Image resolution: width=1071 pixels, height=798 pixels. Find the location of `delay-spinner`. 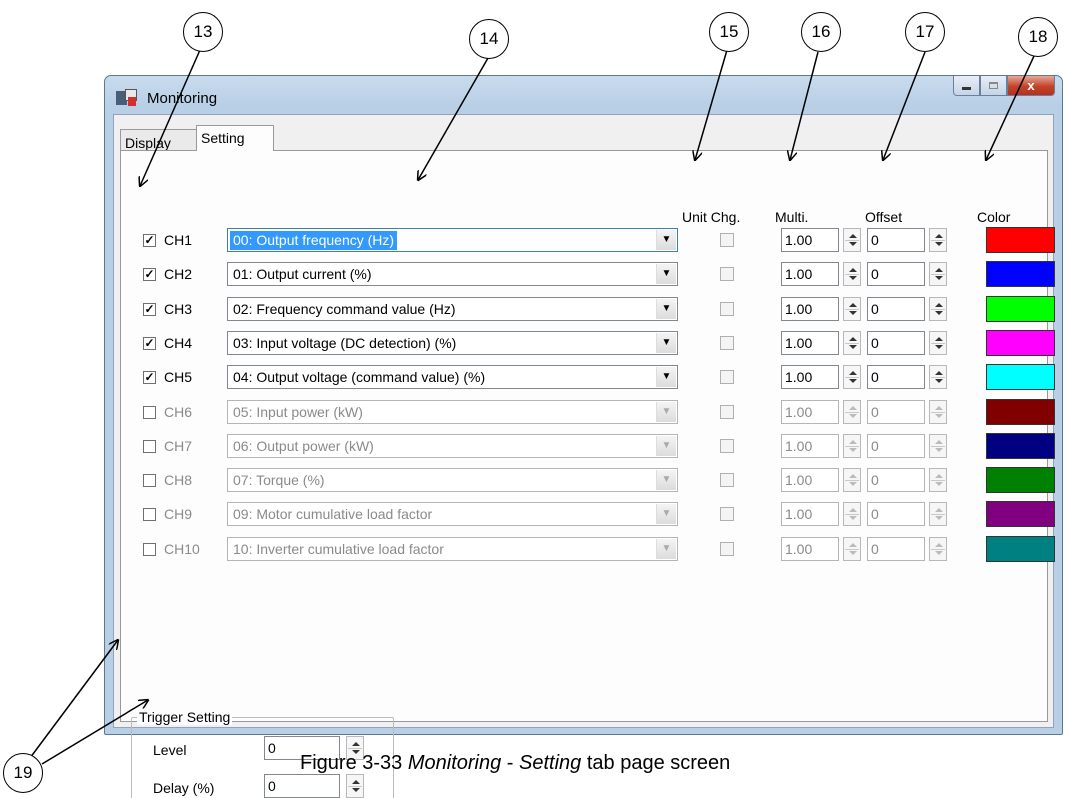

delay-spinner is located at coordinates (355, 786).